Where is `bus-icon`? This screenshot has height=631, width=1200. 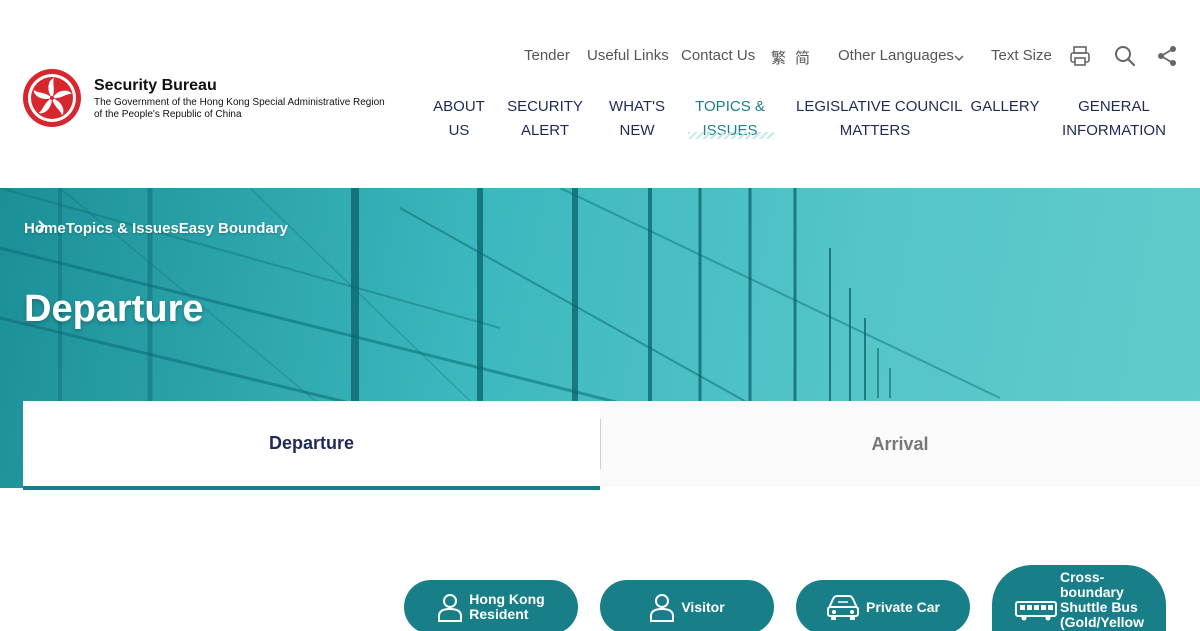 bus-icon is located at coordinates (1035, 611).